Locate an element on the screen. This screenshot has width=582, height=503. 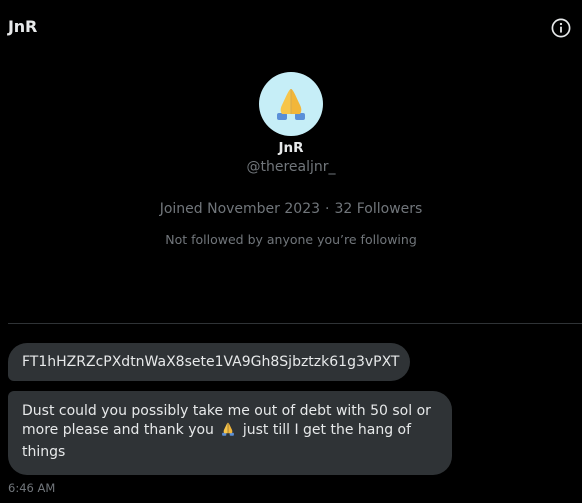
divider is located at coordinates (295, 323).